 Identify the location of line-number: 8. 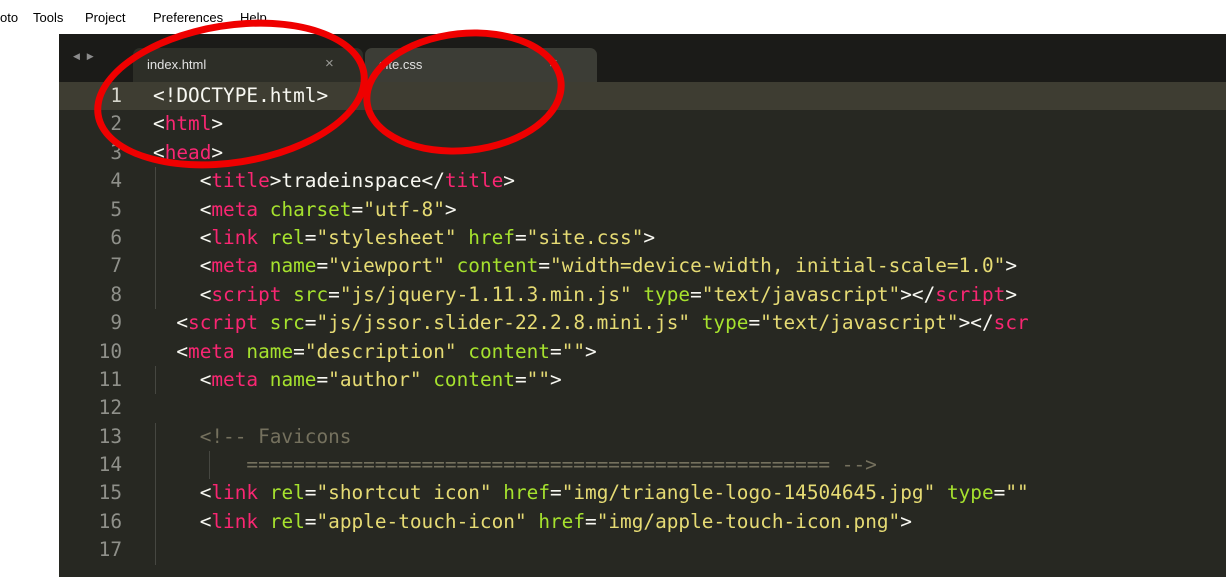
(116, 294).